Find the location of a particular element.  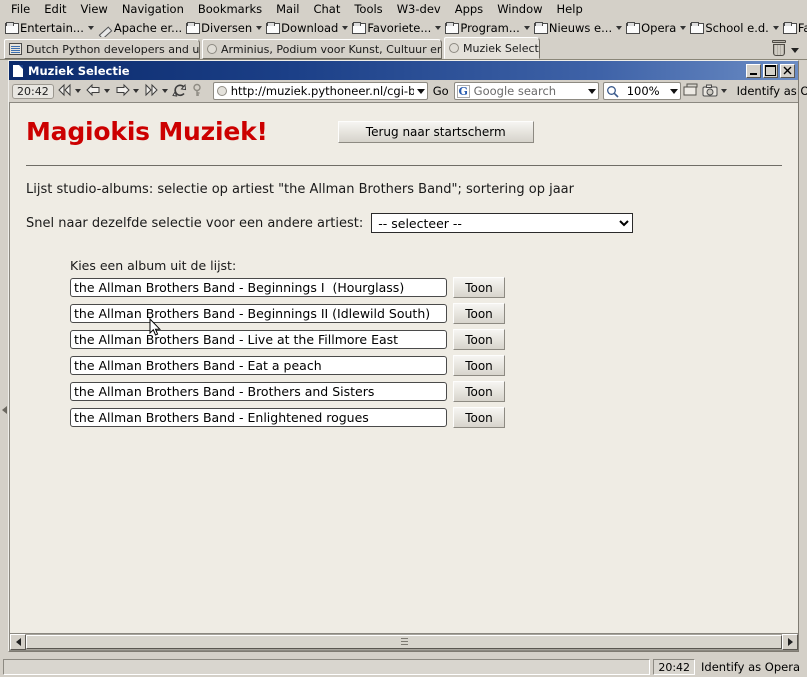

trash-body is located at coordinates (779, 50).